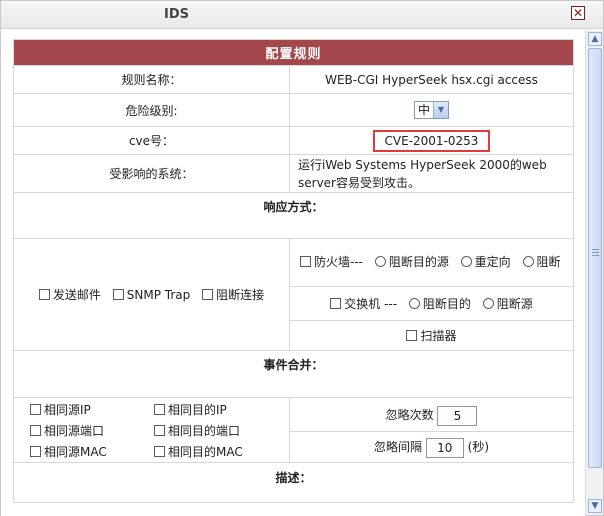 Image resolution: width=604 pixels, height=516 pixels. I want to click on chevron-down-icon: ▼, so click(440, 110).